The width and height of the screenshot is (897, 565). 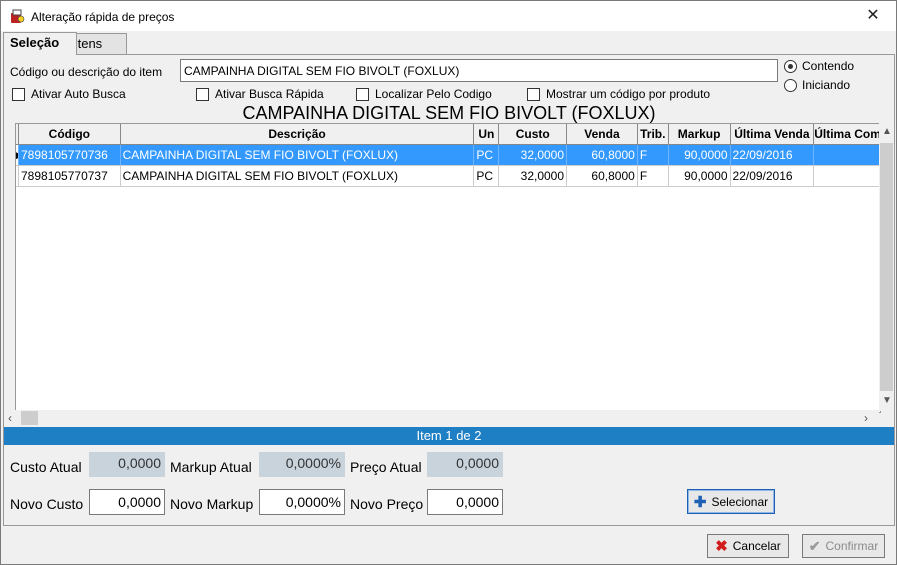 What do you see at coordinates (602, 134) in the screenshot?
I see `col-venda: Venda` at bounding box center [602, 134].